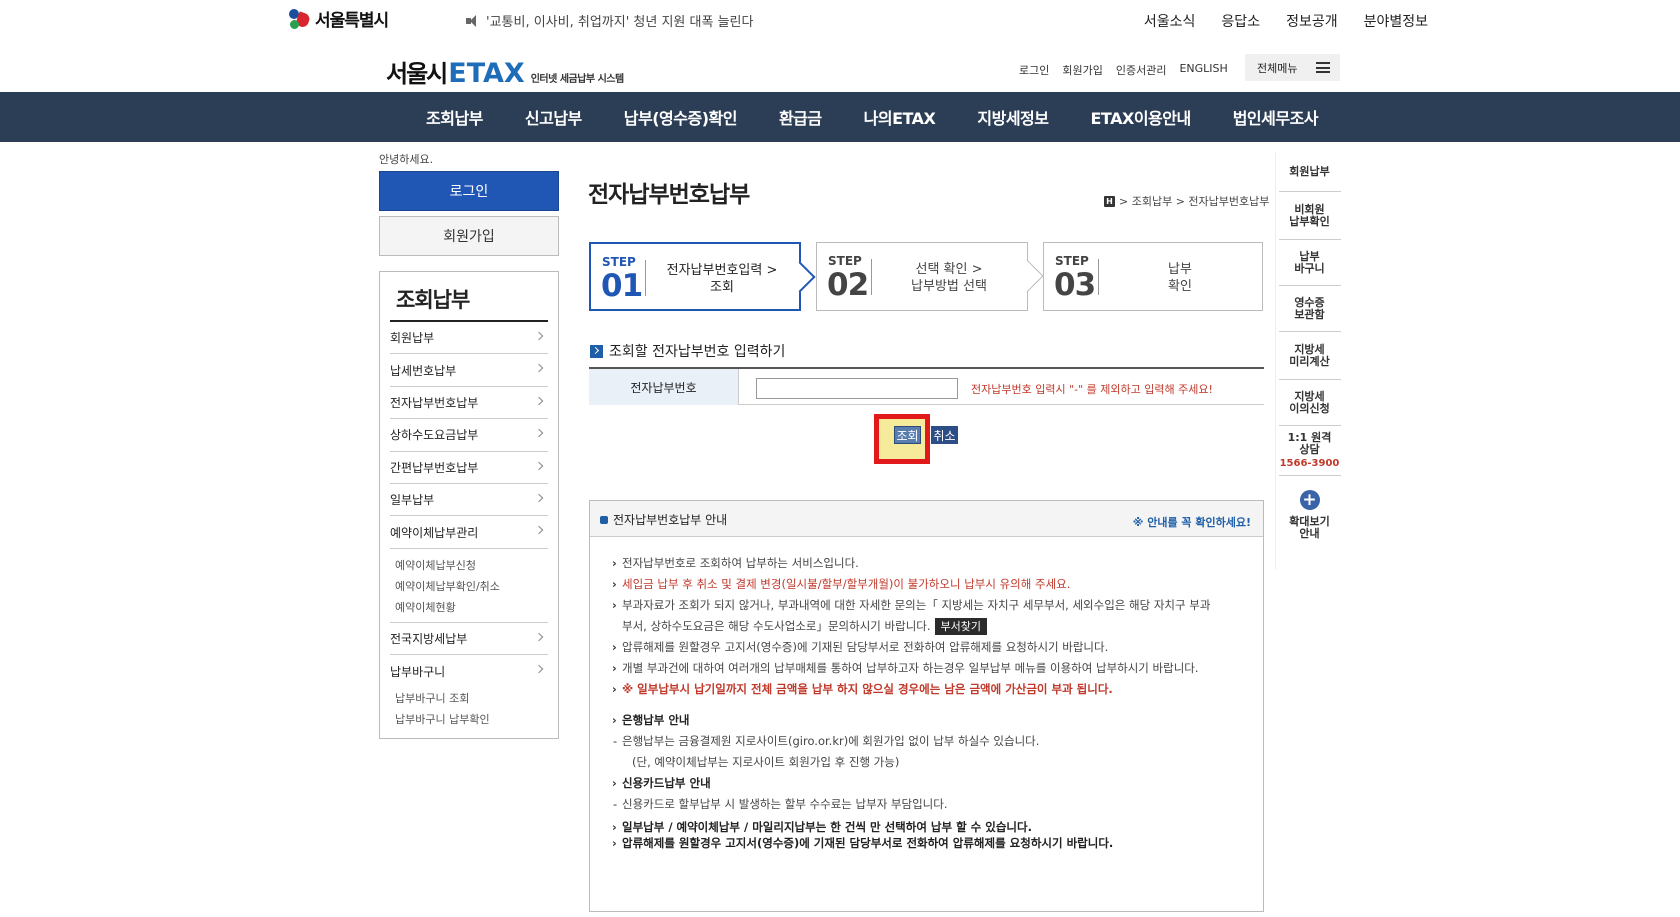  Describe the element at coordinates (471, 607) in the screenshot. I see `side-nav-sub-item: 예약이체현황` at that location.